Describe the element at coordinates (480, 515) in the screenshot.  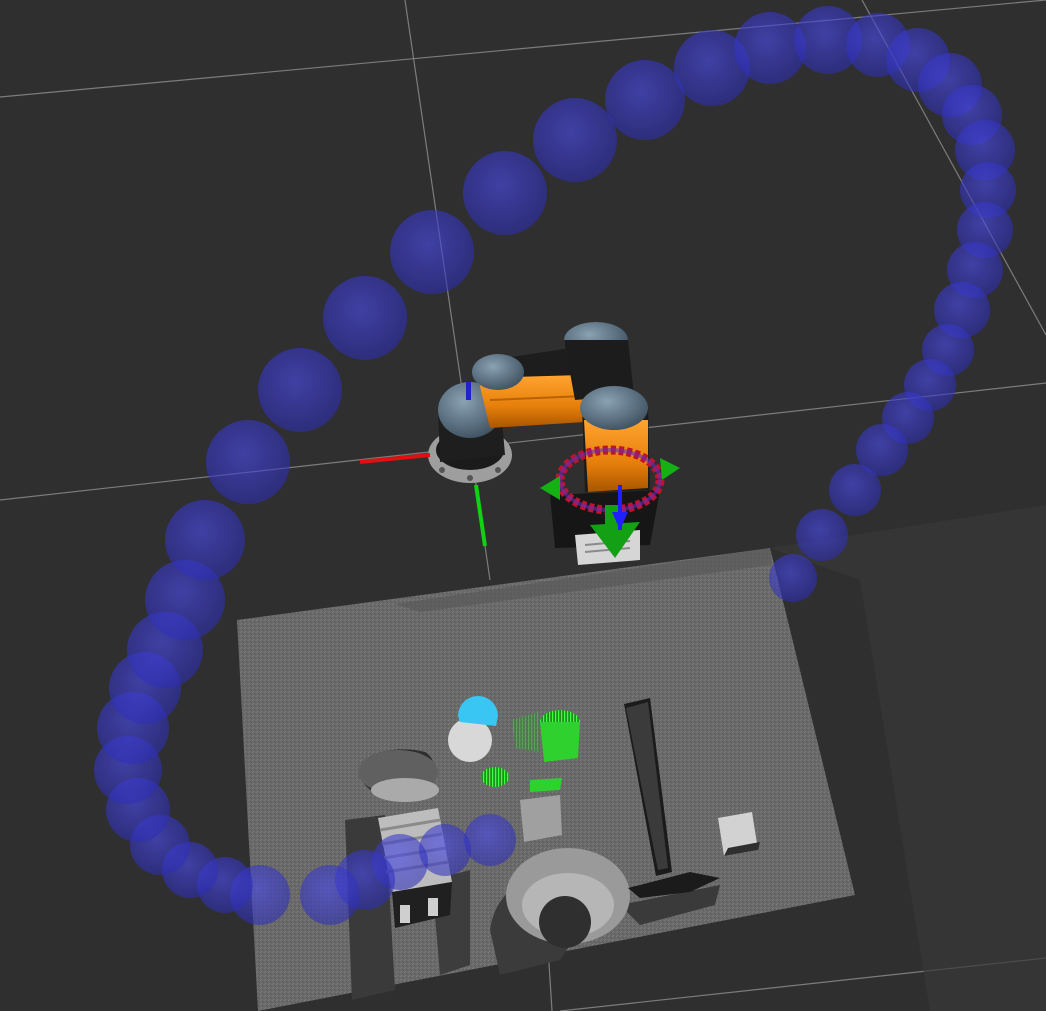
I see `axis-y` at that location.